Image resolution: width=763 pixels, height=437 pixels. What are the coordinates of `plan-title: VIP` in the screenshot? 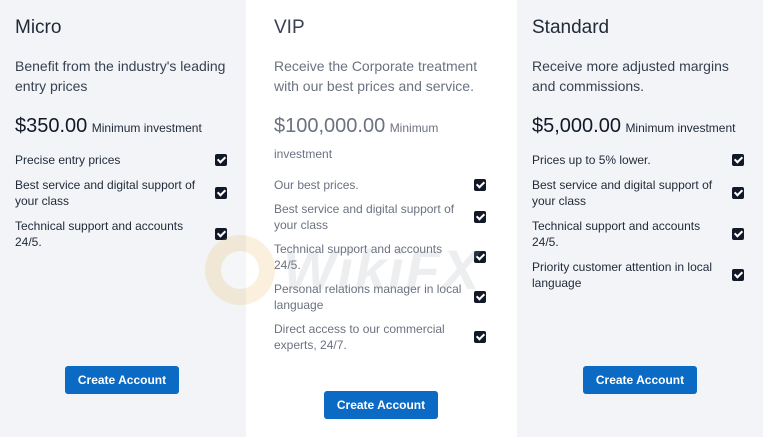 It's located at (289, 27).